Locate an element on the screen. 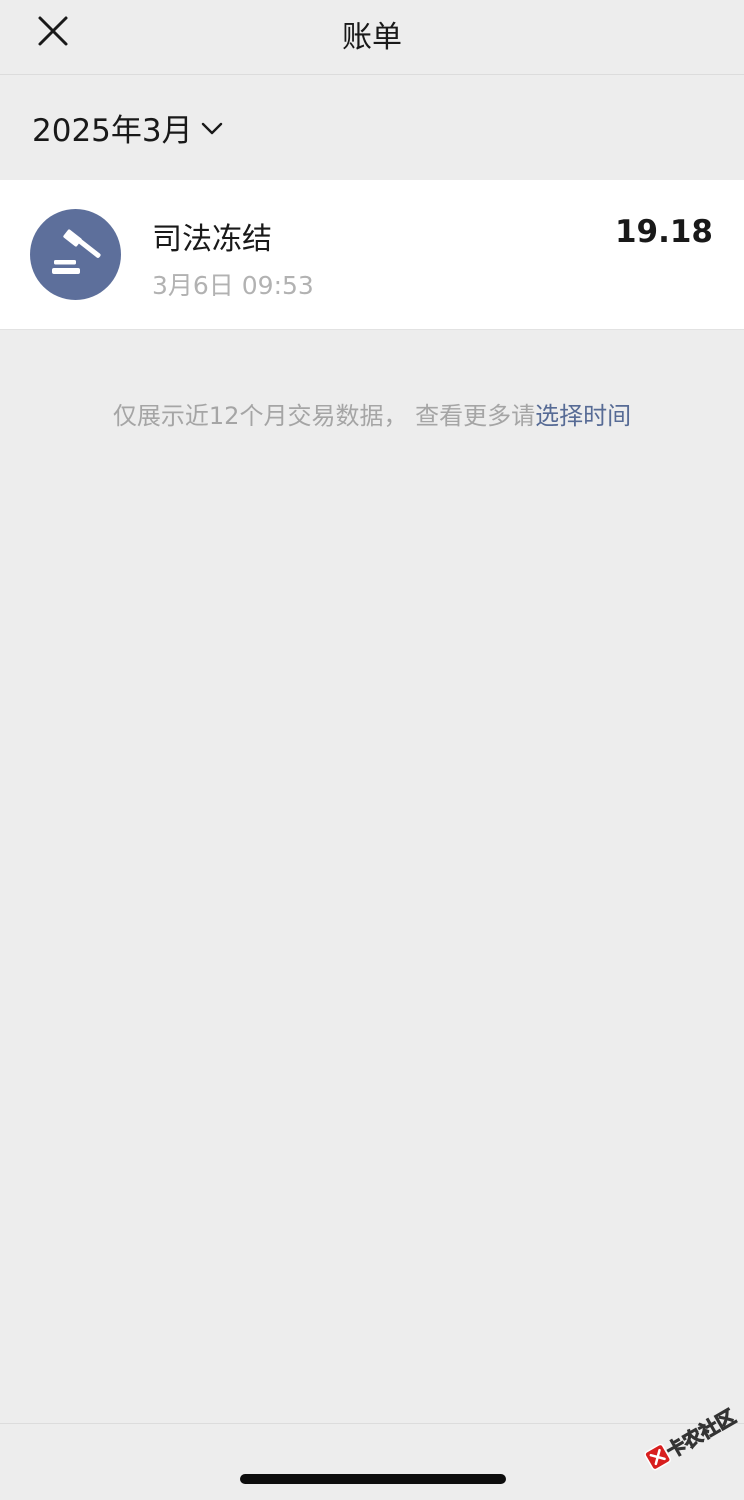  bill-title: 司法冻结 is located at coordinates (212, 239).